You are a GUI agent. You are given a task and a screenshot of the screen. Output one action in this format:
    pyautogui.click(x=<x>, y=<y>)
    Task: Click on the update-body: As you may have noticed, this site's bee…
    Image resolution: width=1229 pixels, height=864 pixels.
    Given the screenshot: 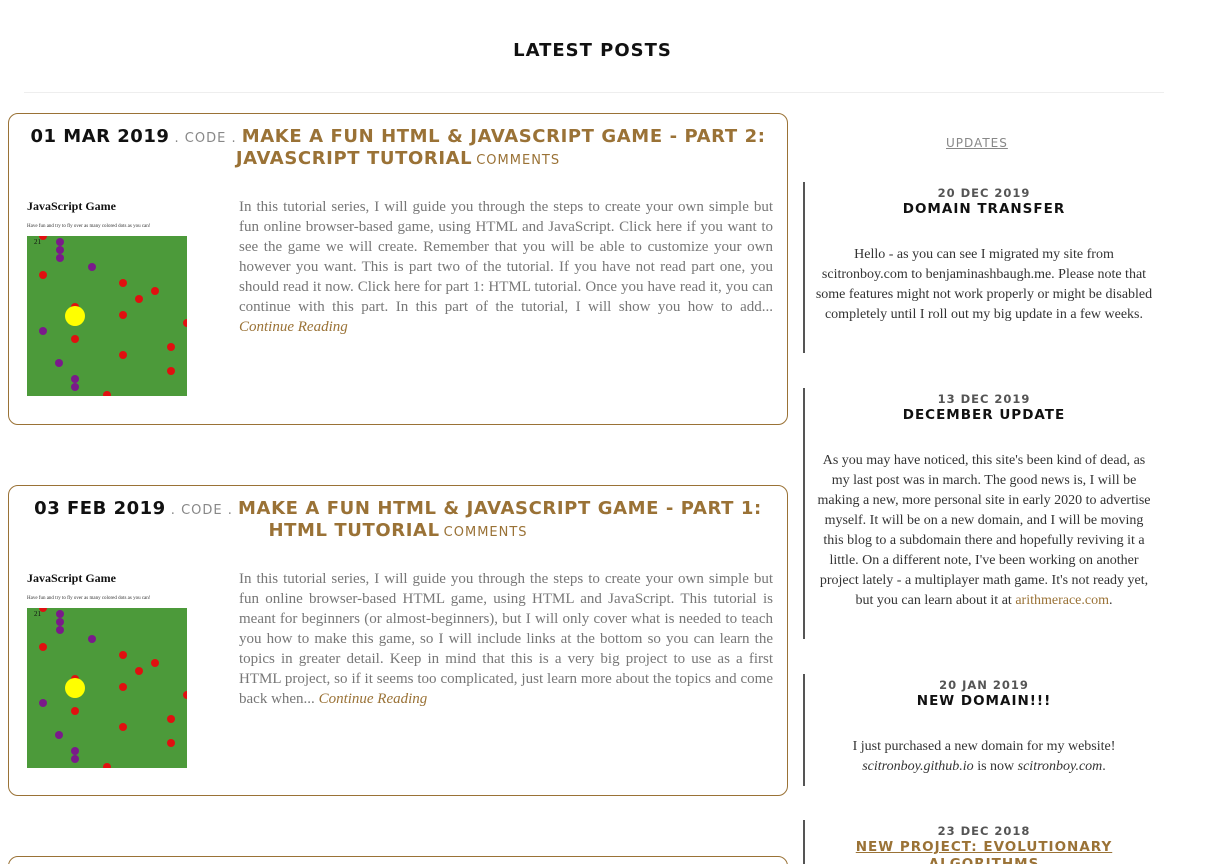 What is the action you would take?
    pyautogui.click(x=984, y=531)
    